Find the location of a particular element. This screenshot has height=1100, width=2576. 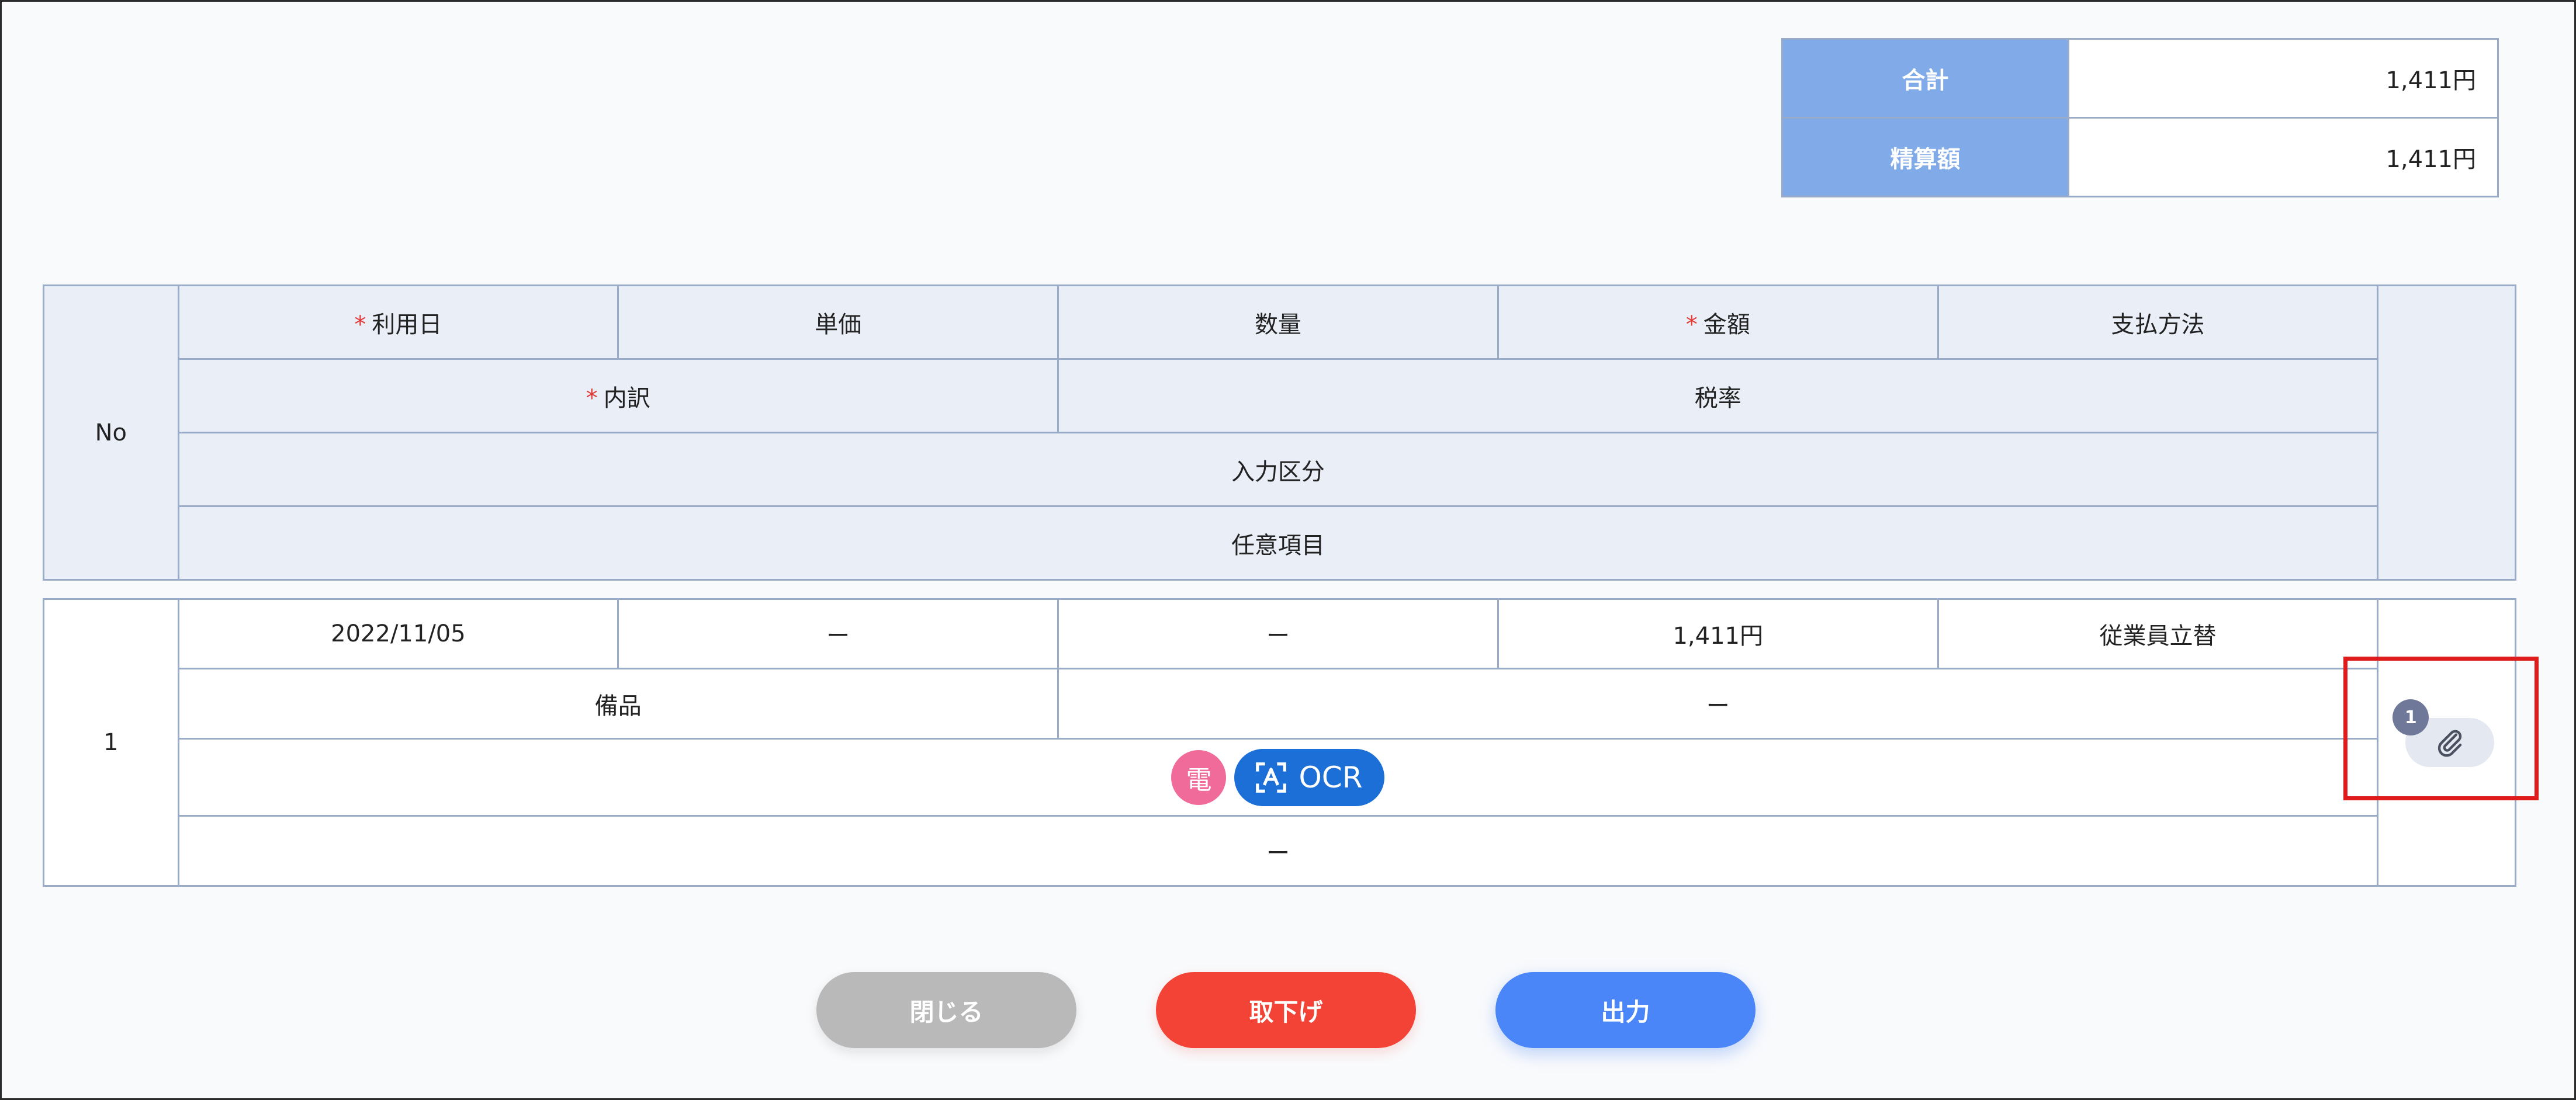

row-tax-rate: ー is located at coordinates (1718, 704).